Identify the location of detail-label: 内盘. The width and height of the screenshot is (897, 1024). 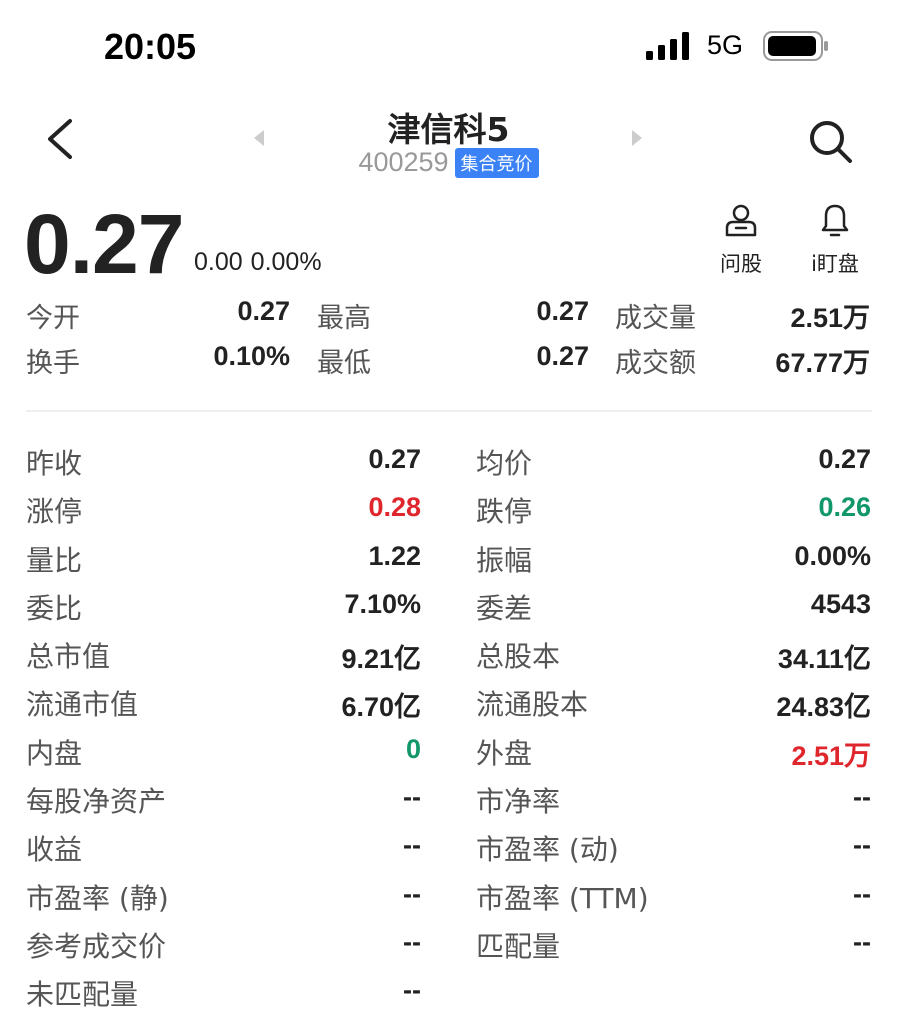
(54, 753).